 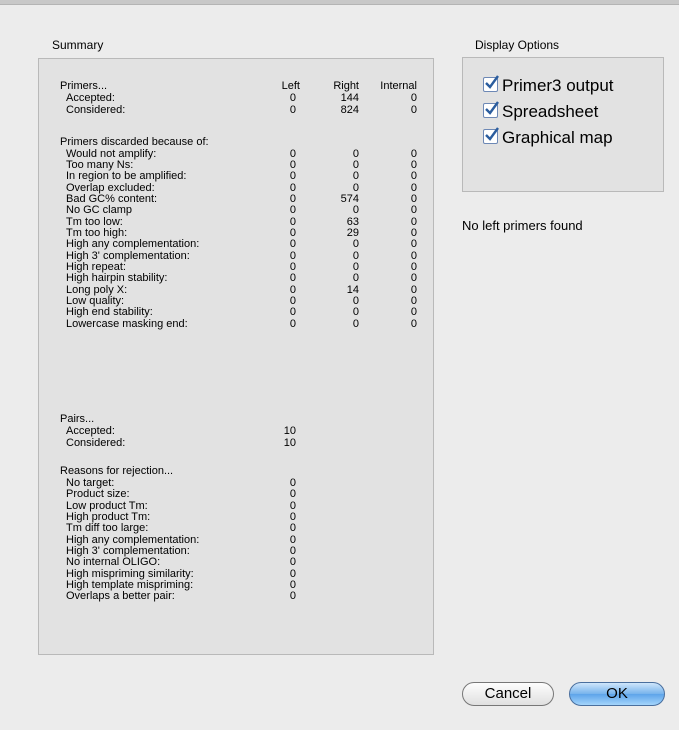 I want to click on row-label: Tm diff too large:, so click(x=107, y=528).